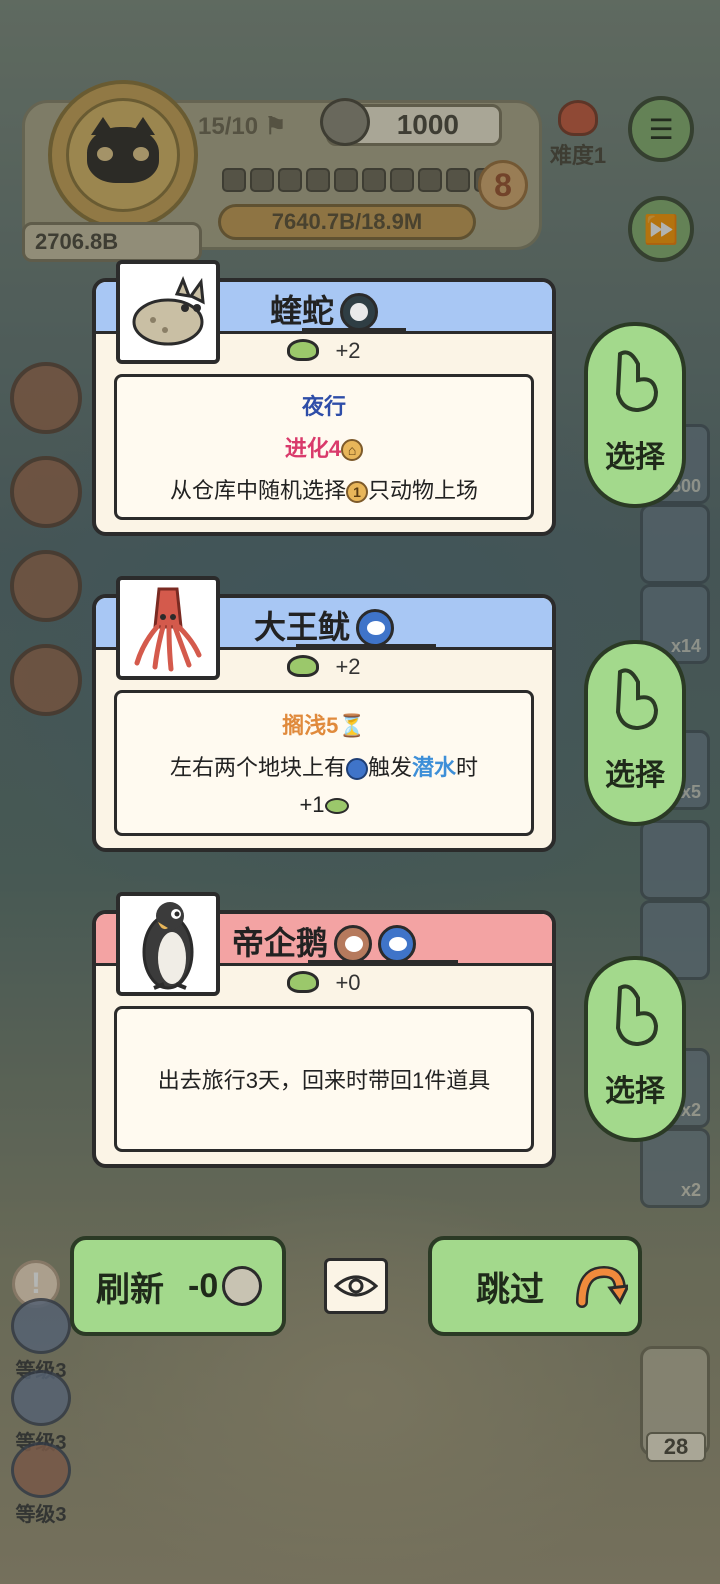 This screenshot has width=720, height=1584. Describe the element at coordinates (635, 1049) in the screenshot. I see `select-button-emperor-penguin: 选择` at that location.